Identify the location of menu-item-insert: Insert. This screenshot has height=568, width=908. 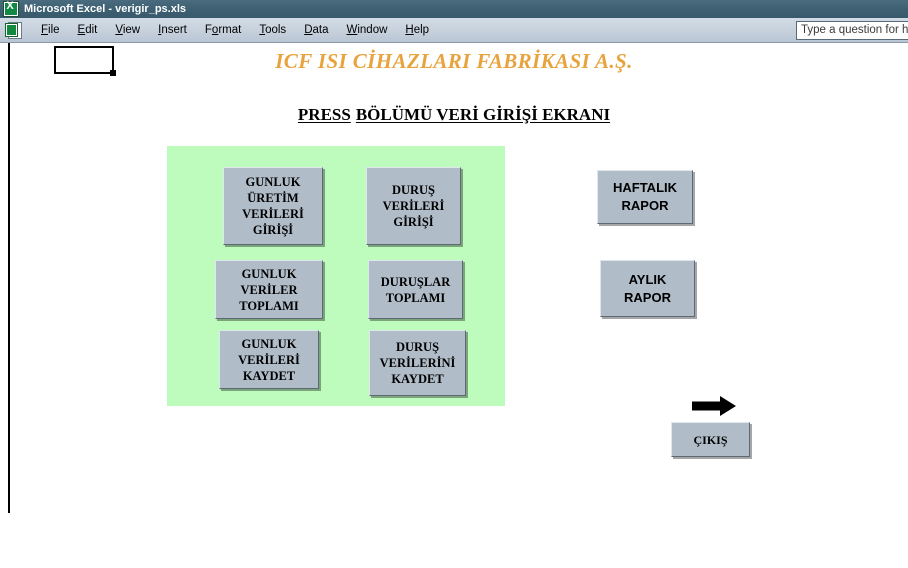
(172, 30).